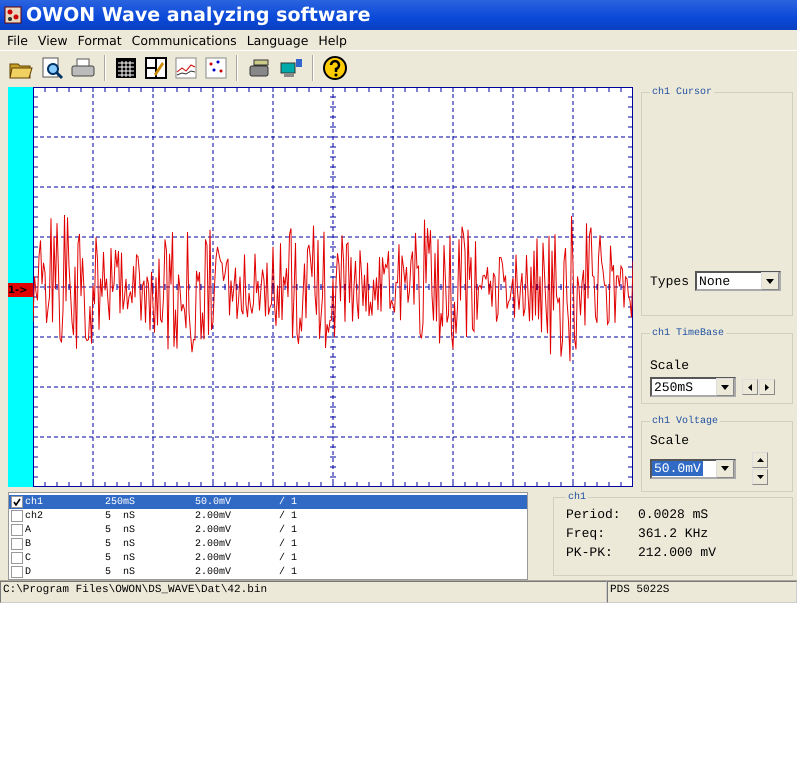 Image resolution: width=797 pixels, height=768 pixels. I want to click on up-triangle-icon, so click(760, 460).